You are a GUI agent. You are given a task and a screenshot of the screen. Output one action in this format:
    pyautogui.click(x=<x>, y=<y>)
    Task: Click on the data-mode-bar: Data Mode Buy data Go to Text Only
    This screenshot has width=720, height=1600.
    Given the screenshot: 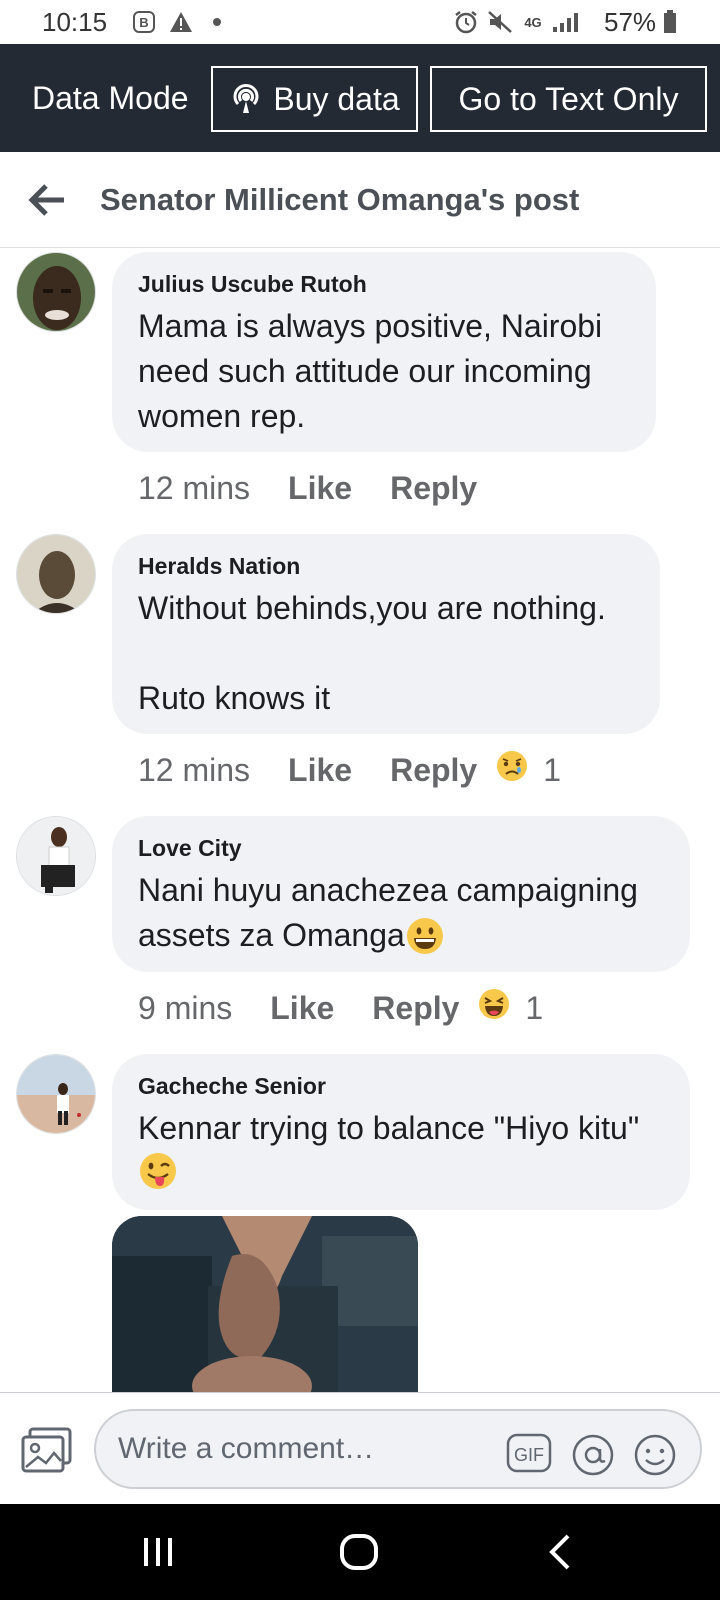 What is the action you would take?
    pyautogui.click(x=360, y=98)
    